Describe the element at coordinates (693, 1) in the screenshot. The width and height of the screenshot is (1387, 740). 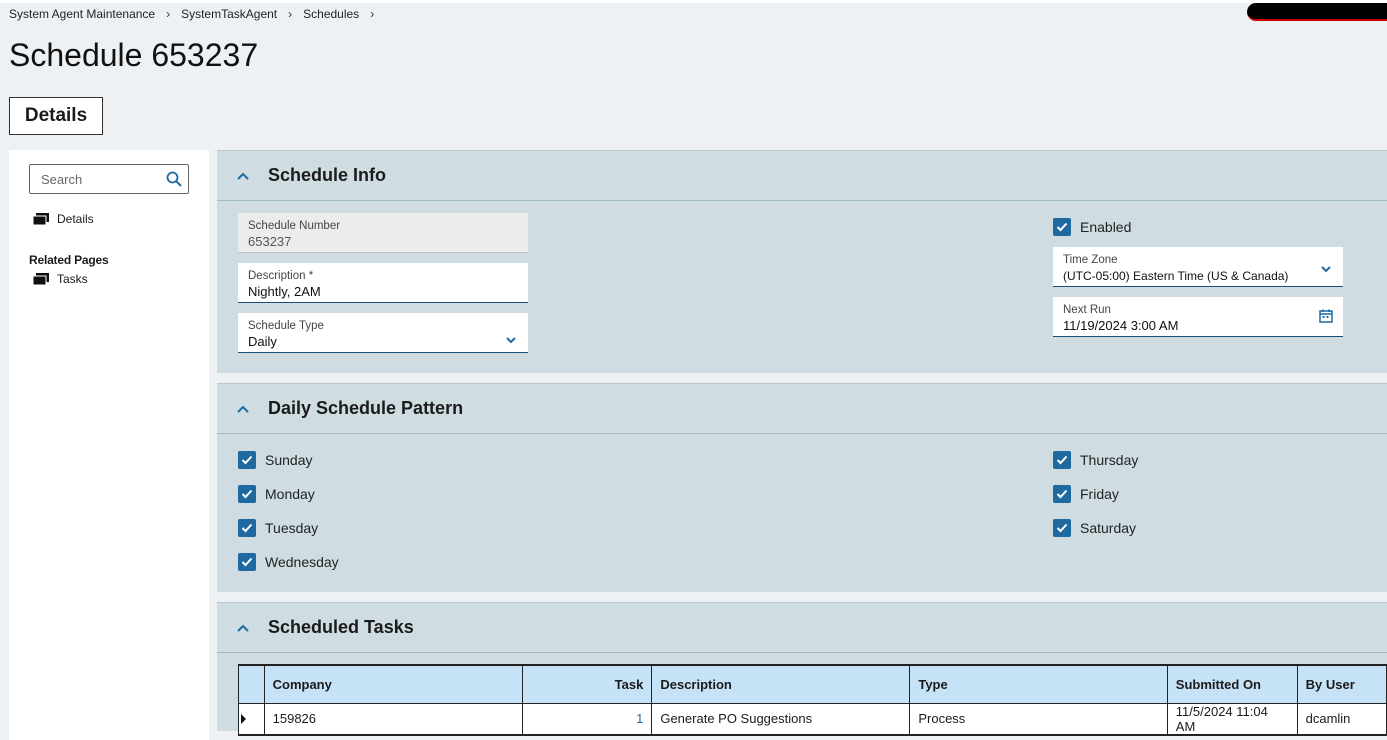
I see `top-bar` at that location.